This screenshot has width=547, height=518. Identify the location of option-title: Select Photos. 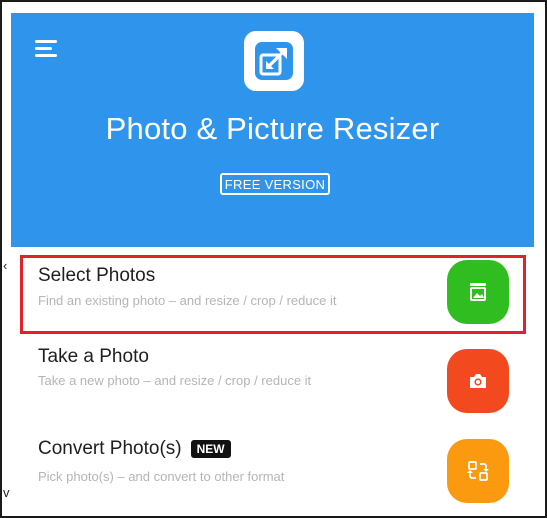
(96, 276).